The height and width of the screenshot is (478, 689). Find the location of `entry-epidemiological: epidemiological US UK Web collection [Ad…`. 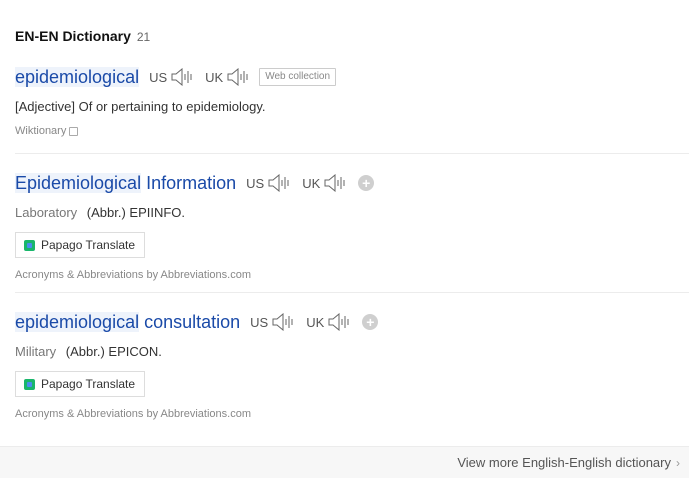

entry-epidemiological: epidemiological US UK Web collection [Ad… is located at coordinates (352, 101).